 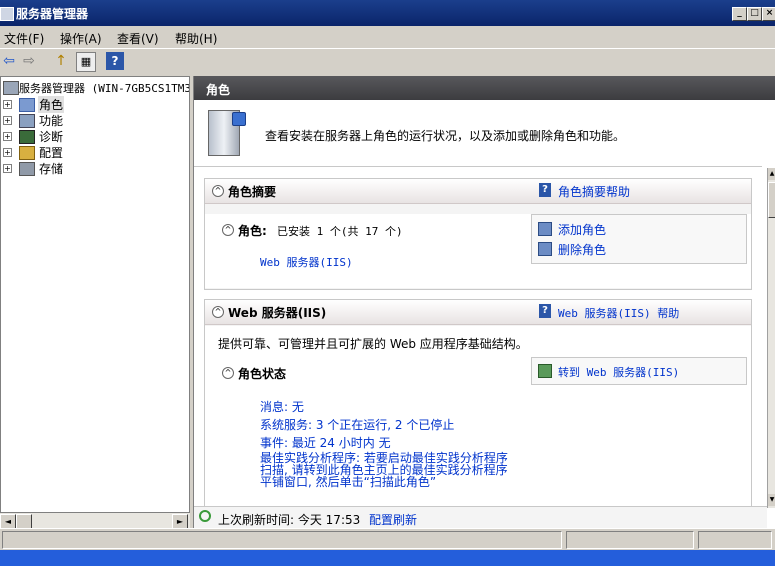 I want to click on title-bar: 服务器管理器 _ □ ×, so click(x=387, y=13).